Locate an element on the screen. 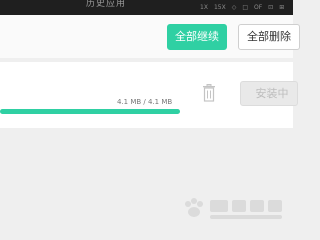  status-icon: ⊡ is located at coordinates (271, 7).